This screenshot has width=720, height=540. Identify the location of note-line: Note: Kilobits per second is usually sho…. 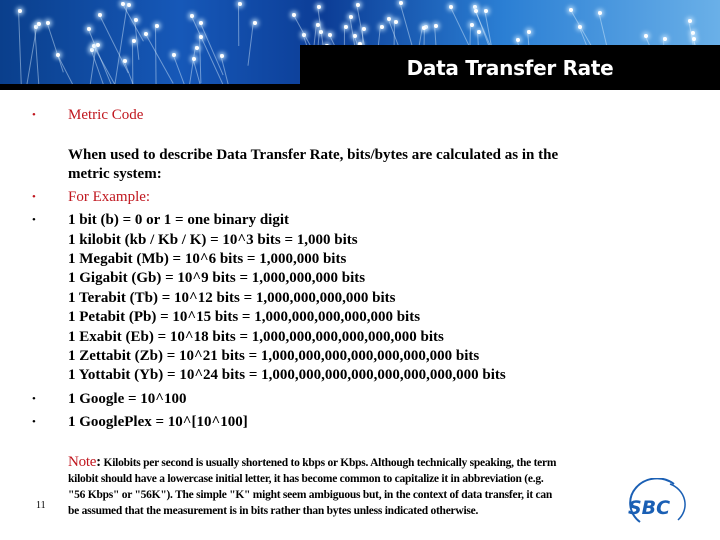
(312, 462).